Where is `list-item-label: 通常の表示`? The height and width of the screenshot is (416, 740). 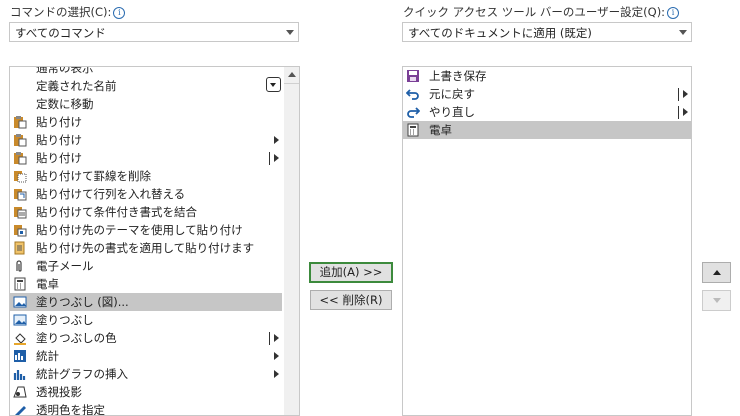
list-item-label: 通常の表示 is located at coordinates (65, 70).